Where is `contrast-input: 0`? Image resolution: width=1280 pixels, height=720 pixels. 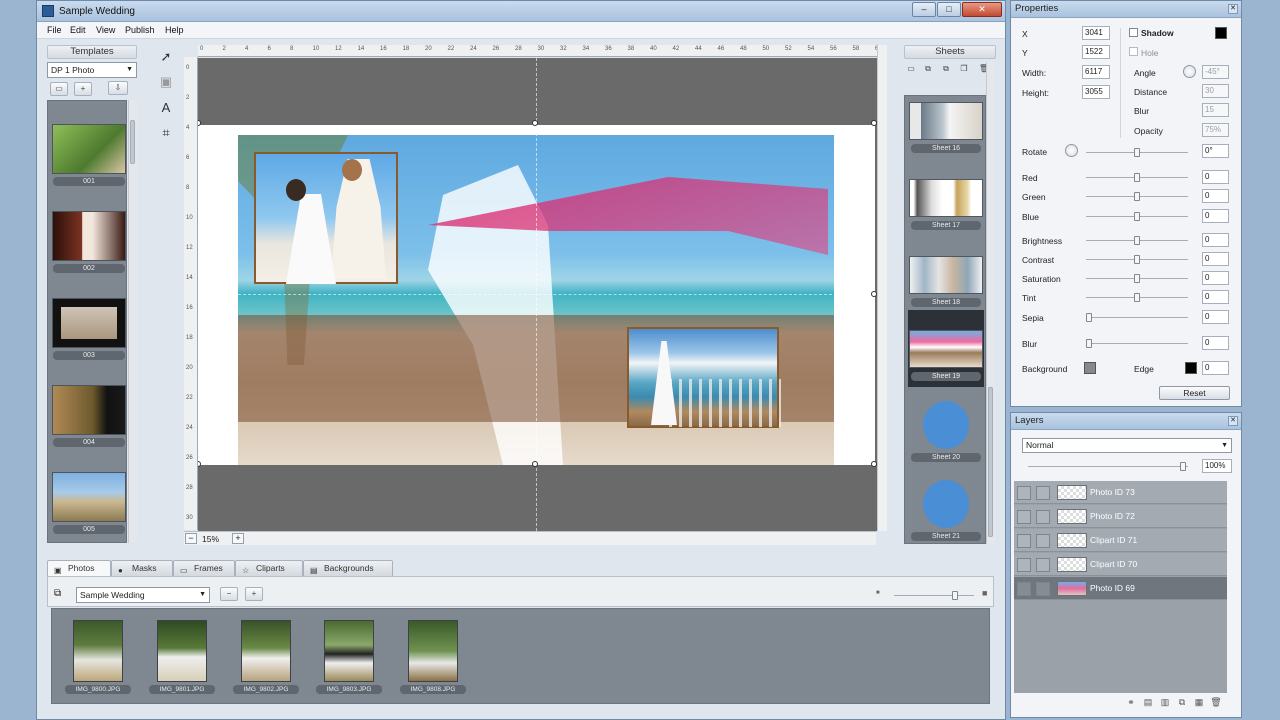 contrast-input: 0 is located at coordinates (1215, 259).